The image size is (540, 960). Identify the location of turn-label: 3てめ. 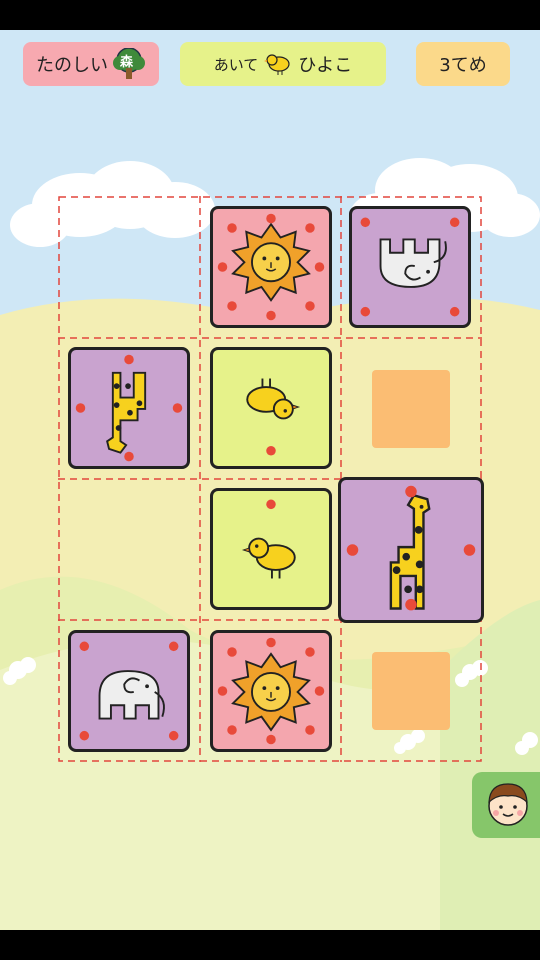
(463, 65).